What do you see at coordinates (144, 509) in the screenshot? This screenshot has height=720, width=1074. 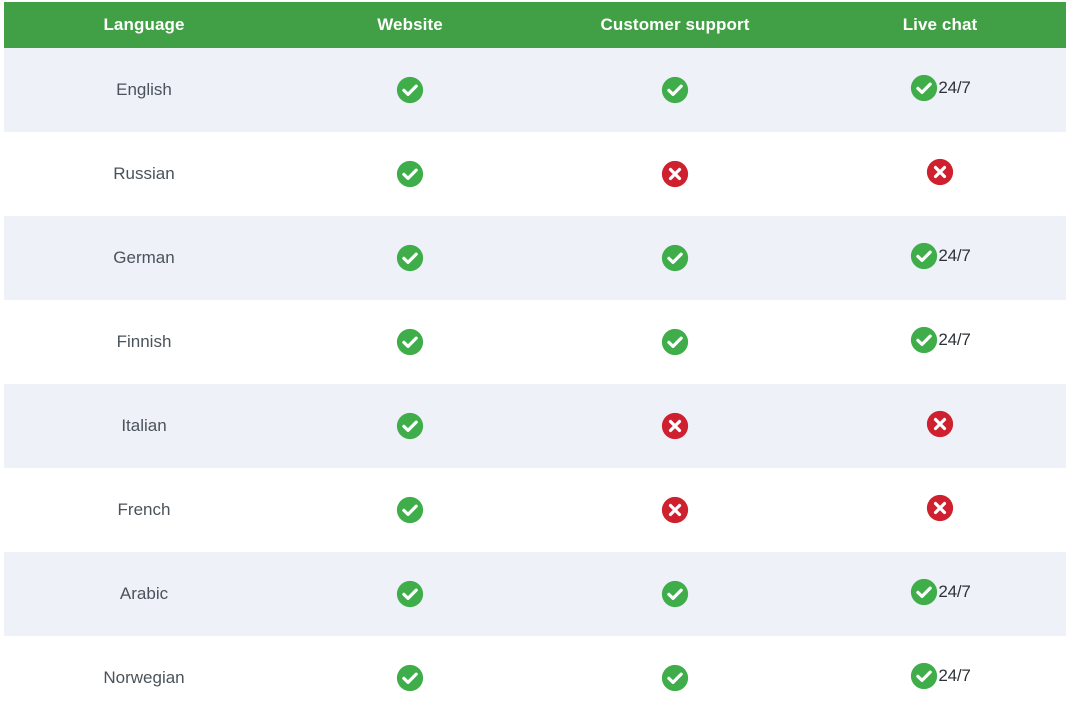 I see `cell-language: French` at bounding box center [144, 509].